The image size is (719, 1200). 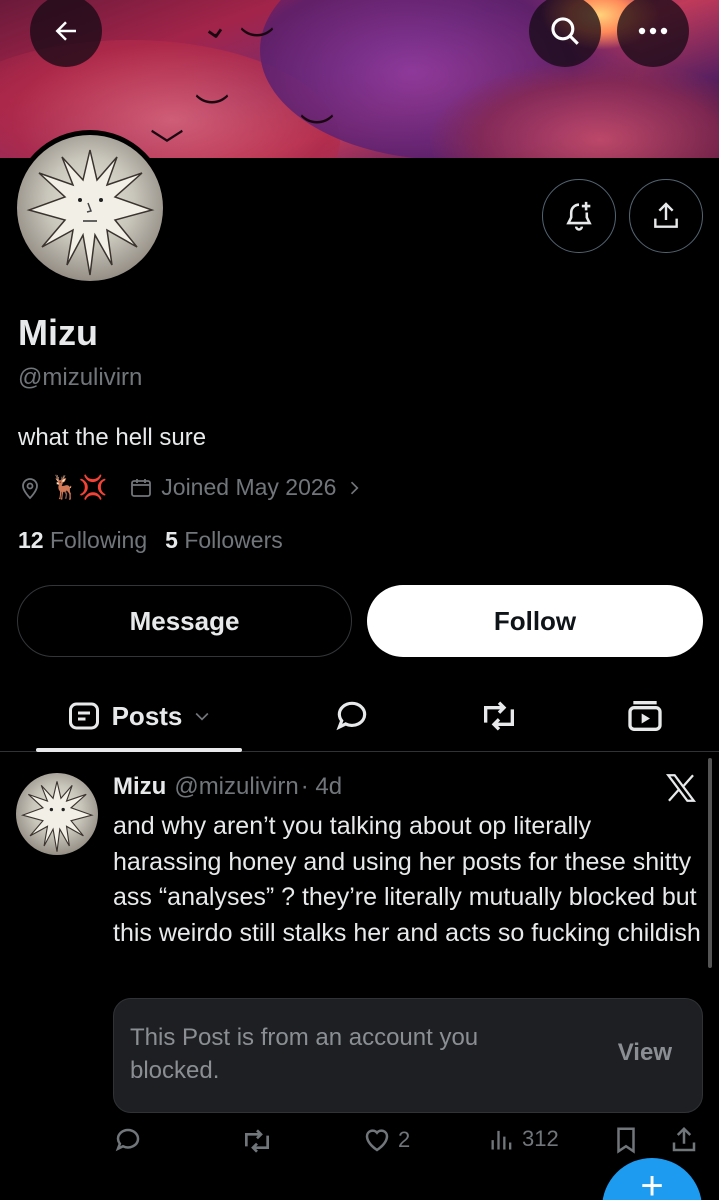 I want to click on notification-button, so click(x=579, y=216).